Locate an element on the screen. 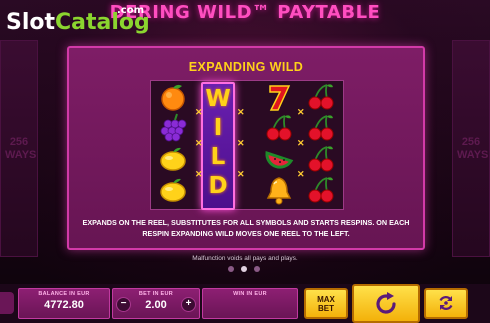 Image resolution: width=490 pixels, height=323 pixels. malfunction-notice: Malfunction voids all pays and plays. is located at coordinates (245, 258).